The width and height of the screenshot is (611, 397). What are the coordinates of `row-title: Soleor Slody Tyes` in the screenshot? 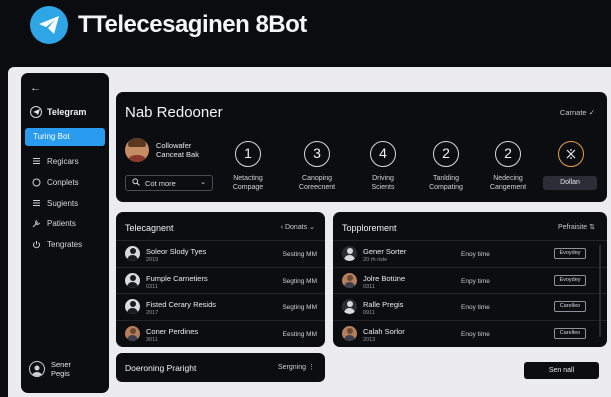 It's located at (176, 251).